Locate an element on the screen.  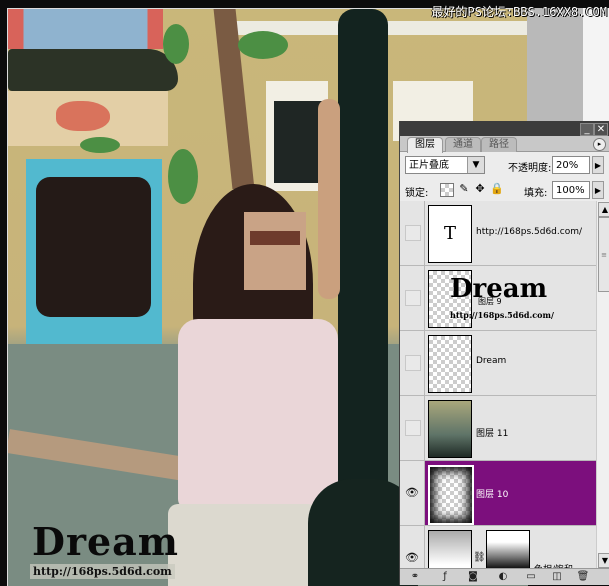
adjustment-layer-icon: ◐ is located at coordinates (503, 577).